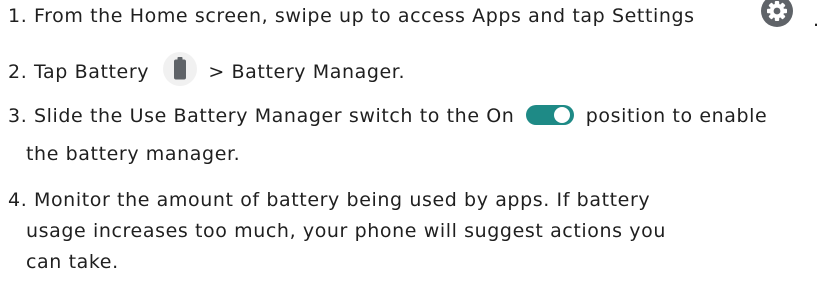  I want to click on step-2: 2. Tap Battery > Battery Manager., so click(207, 69).